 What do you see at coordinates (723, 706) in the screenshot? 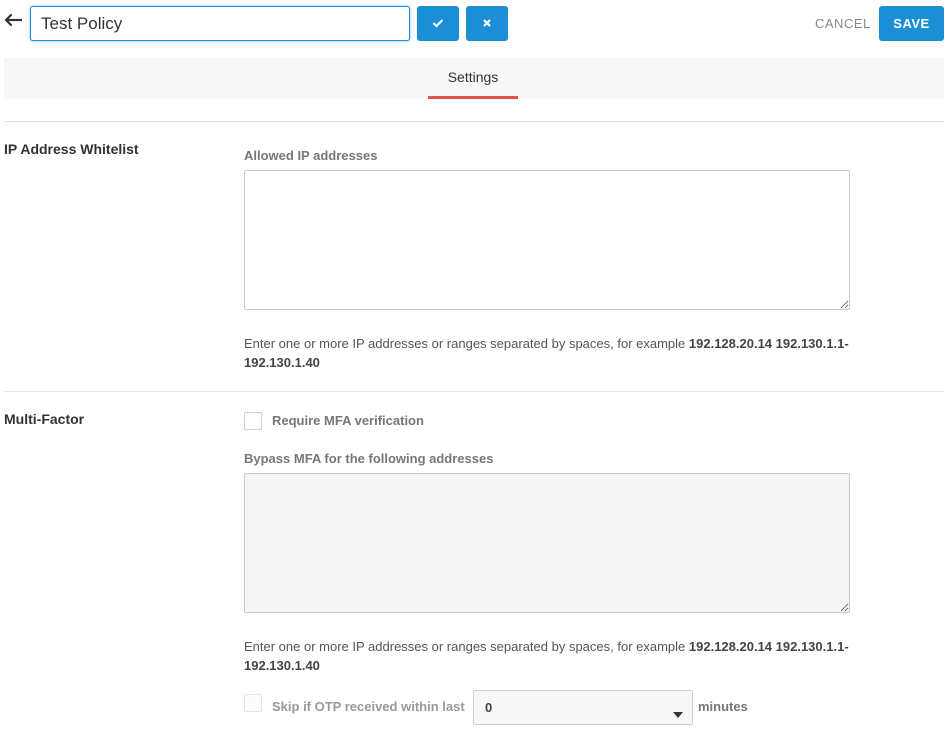
I see `minutes-label: minutes` at bounding box center [723, 706].